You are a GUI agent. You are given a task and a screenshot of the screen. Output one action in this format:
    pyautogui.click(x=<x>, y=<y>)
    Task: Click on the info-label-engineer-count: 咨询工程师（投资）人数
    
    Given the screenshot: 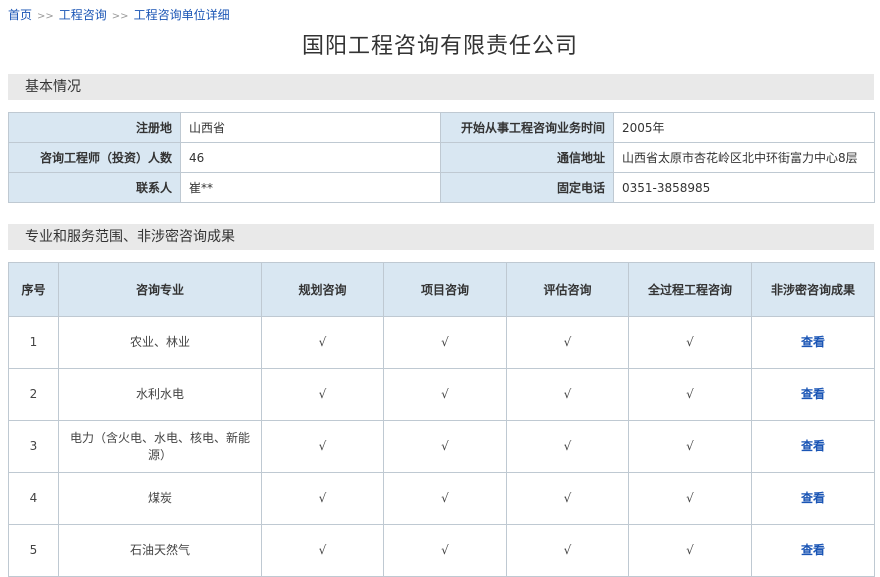 What is the action you would take?
    pyautogui.click(x=94, y=157)
    